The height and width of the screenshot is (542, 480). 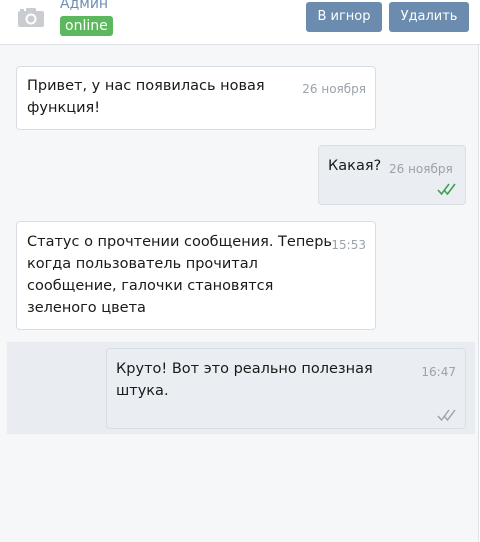 I want to click on message-text: Круто! Вот это реально полезная штука., so click(x=244, y=380).